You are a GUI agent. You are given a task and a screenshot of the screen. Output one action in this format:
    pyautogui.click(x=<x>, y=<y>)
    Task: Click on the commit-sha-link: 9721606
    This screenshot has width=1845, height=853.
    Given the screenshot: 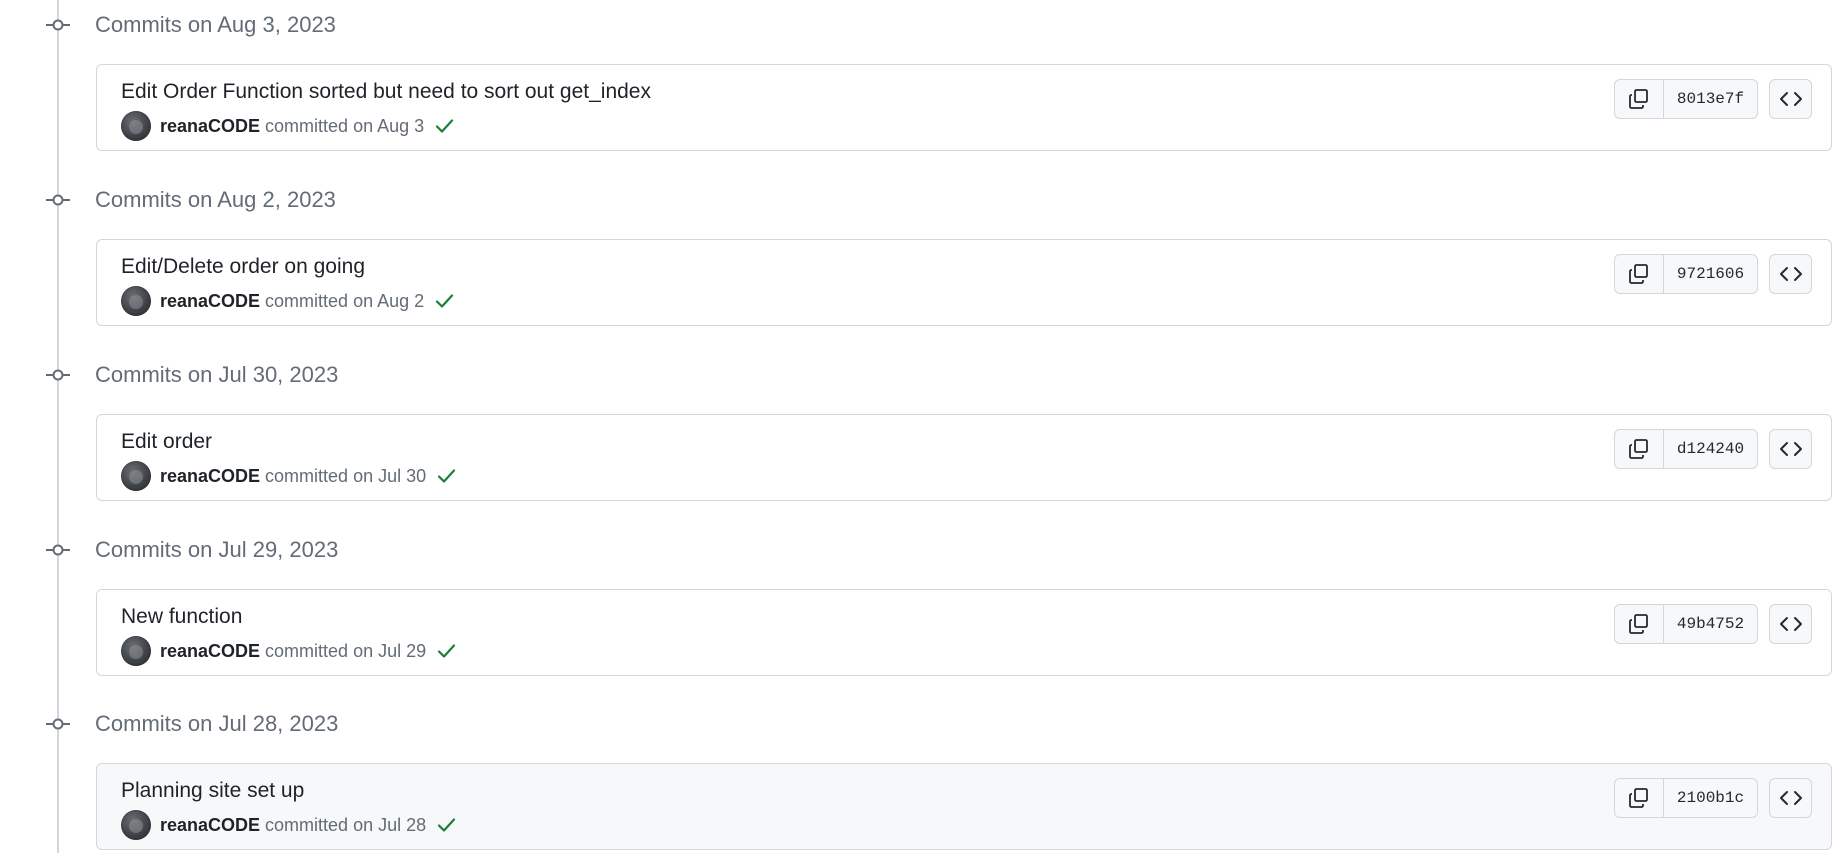 What is the action you would take?
    pyautogui.click(x=1710, y=274)
    